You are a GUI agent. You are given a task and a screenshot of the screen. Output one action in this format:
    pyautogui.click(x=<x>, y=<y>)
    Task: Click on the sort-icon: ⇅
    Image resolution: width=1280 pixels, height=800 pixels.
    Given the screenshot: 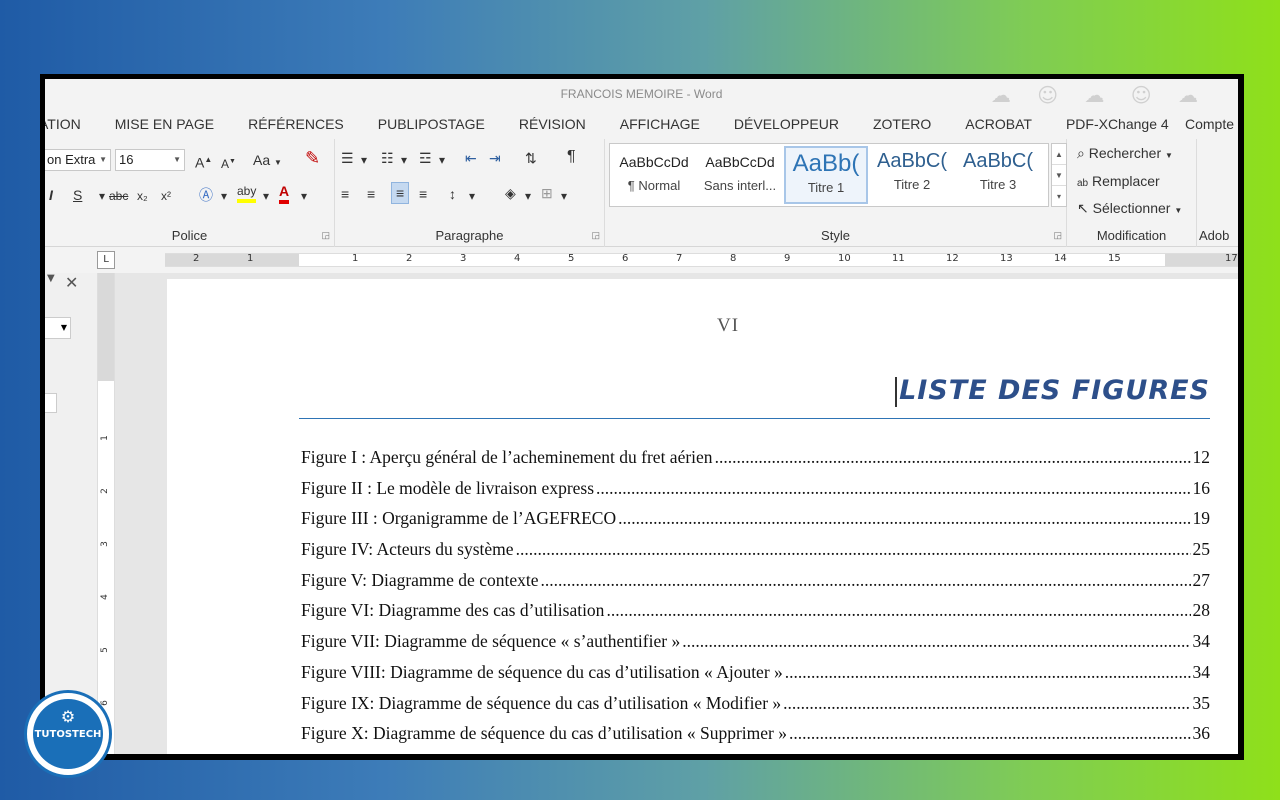 What is the action you would take?
    pyautogui.click(x=531, y=158)
    